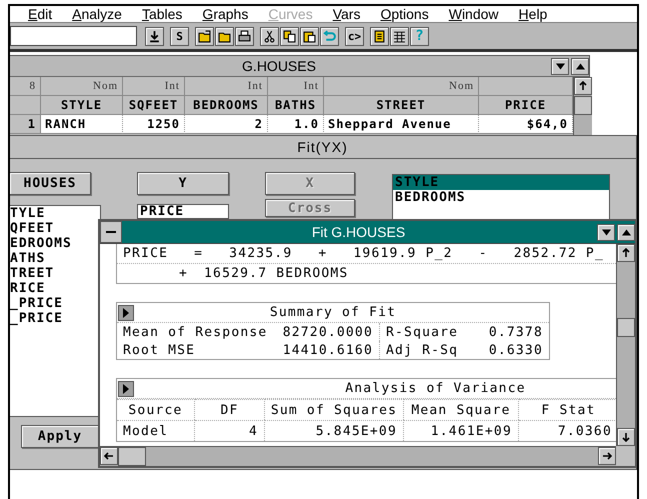 The height and width of the screenshot is (499, 647). What do you see at coordinates (422, 350) in the screenshot?
I see `stat-label: Adj R-Sq` at bounding box center [422, 350].